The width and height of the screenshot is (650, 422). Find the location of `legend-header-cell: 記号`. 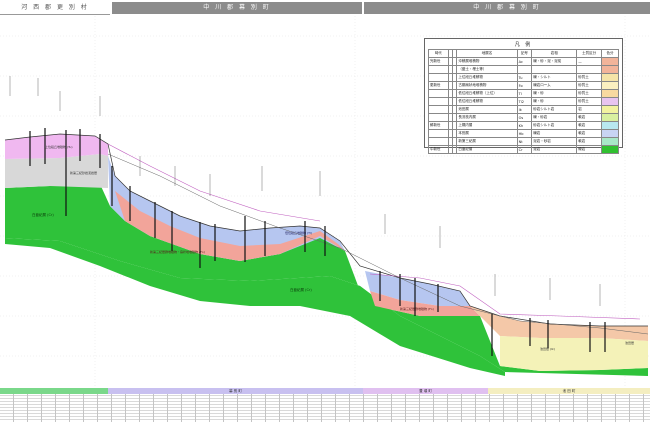

legend-header-cell: 記号 is located at coordinates (524, 53).